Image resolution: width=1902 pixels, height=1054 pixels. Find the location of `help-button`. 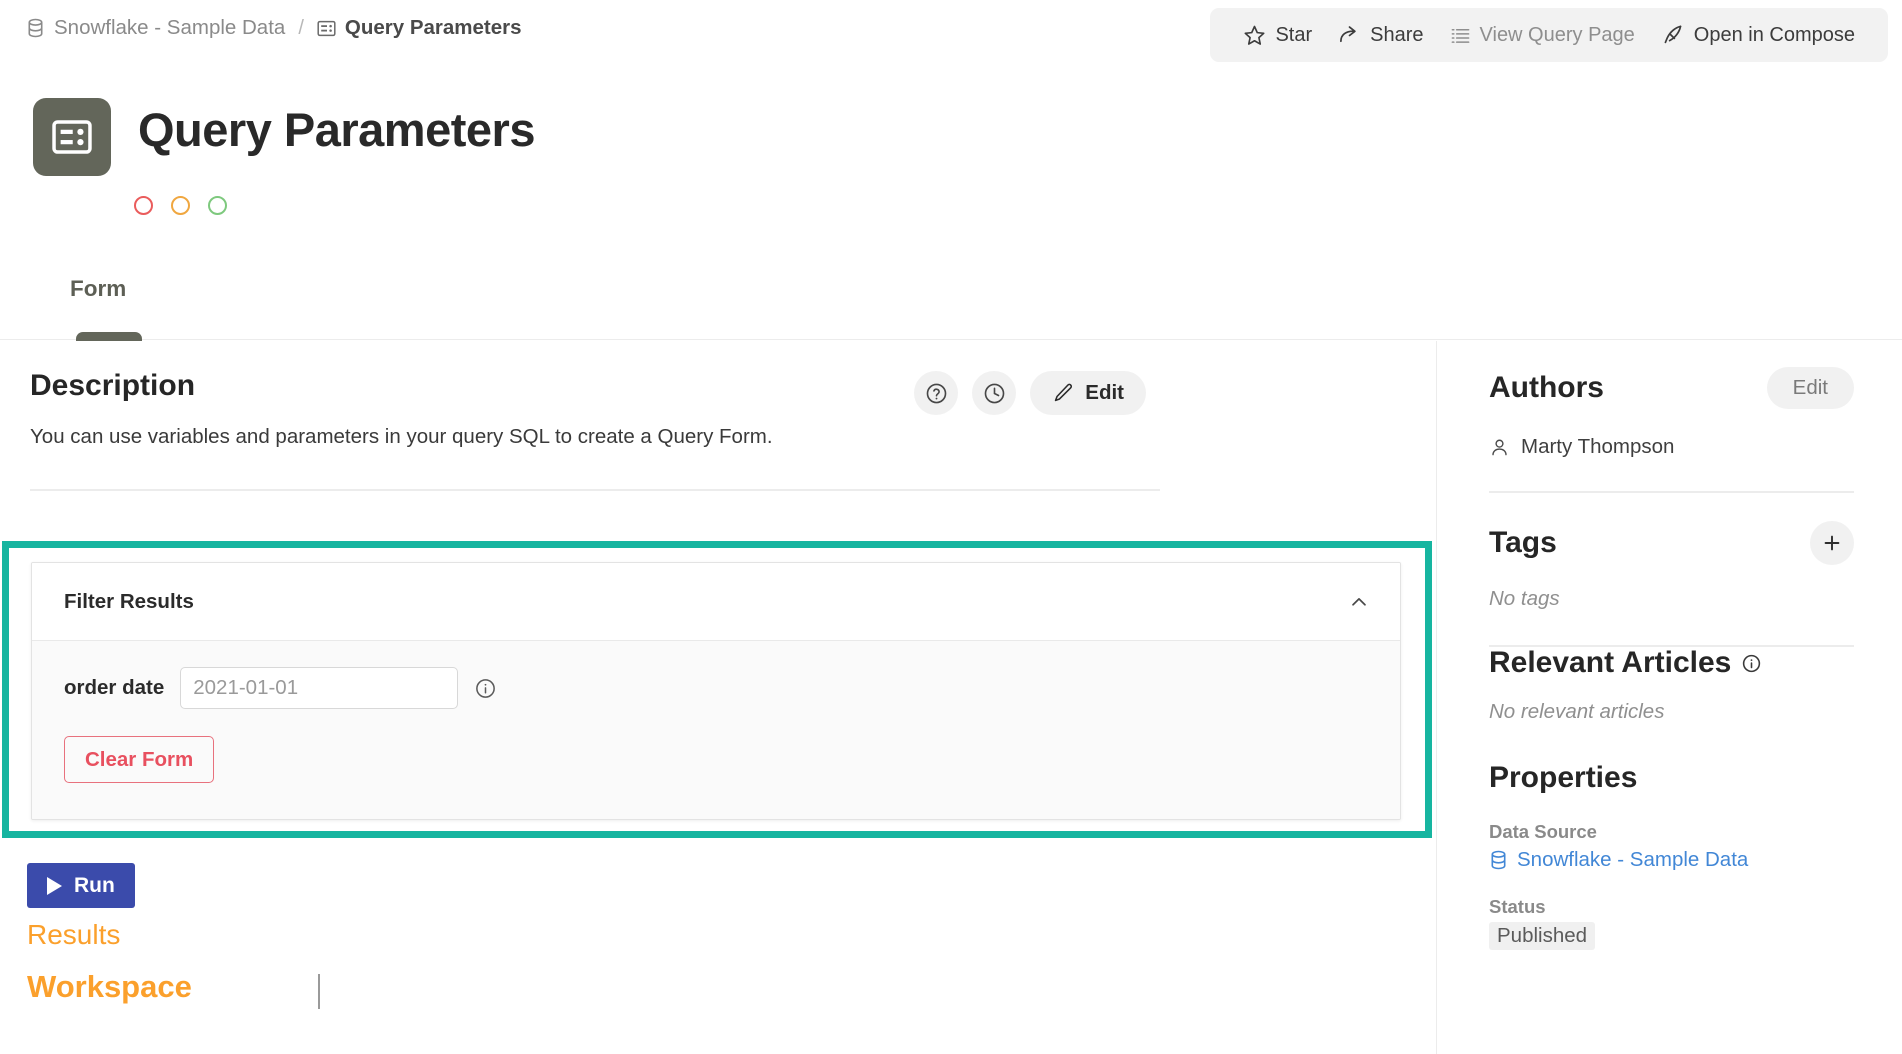

help-button is located at coordinates (936, 393).